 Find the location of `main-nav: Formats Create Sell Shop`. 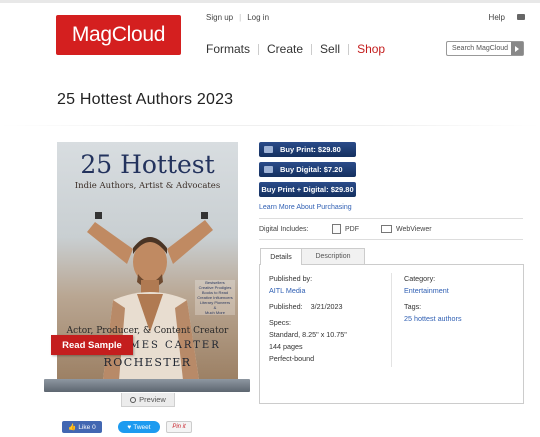

main-nav: Formats Create Sell Shop is located at coordinates (299, 49).